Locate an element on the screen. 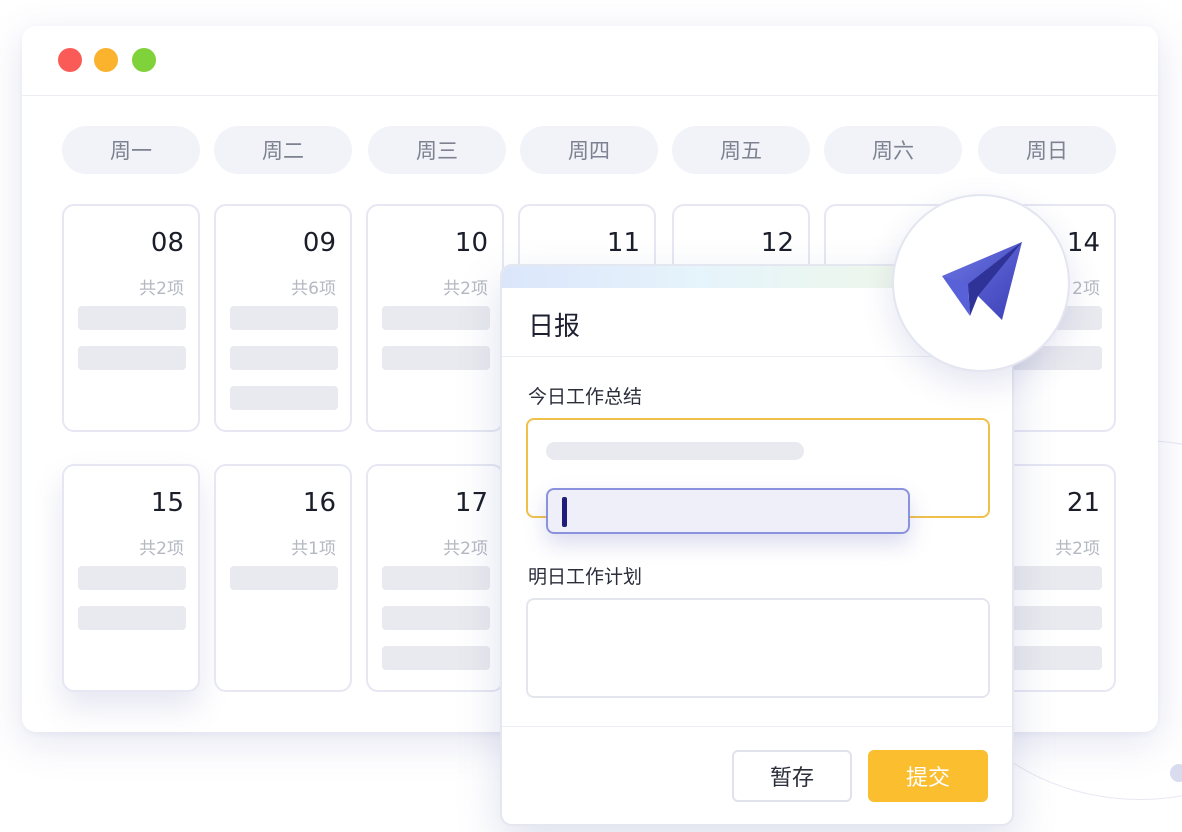 Image resolution: width=1182 pixels, height=832 pixels. summary-label: 今日工作总结 is located at coordinates (585, 397).